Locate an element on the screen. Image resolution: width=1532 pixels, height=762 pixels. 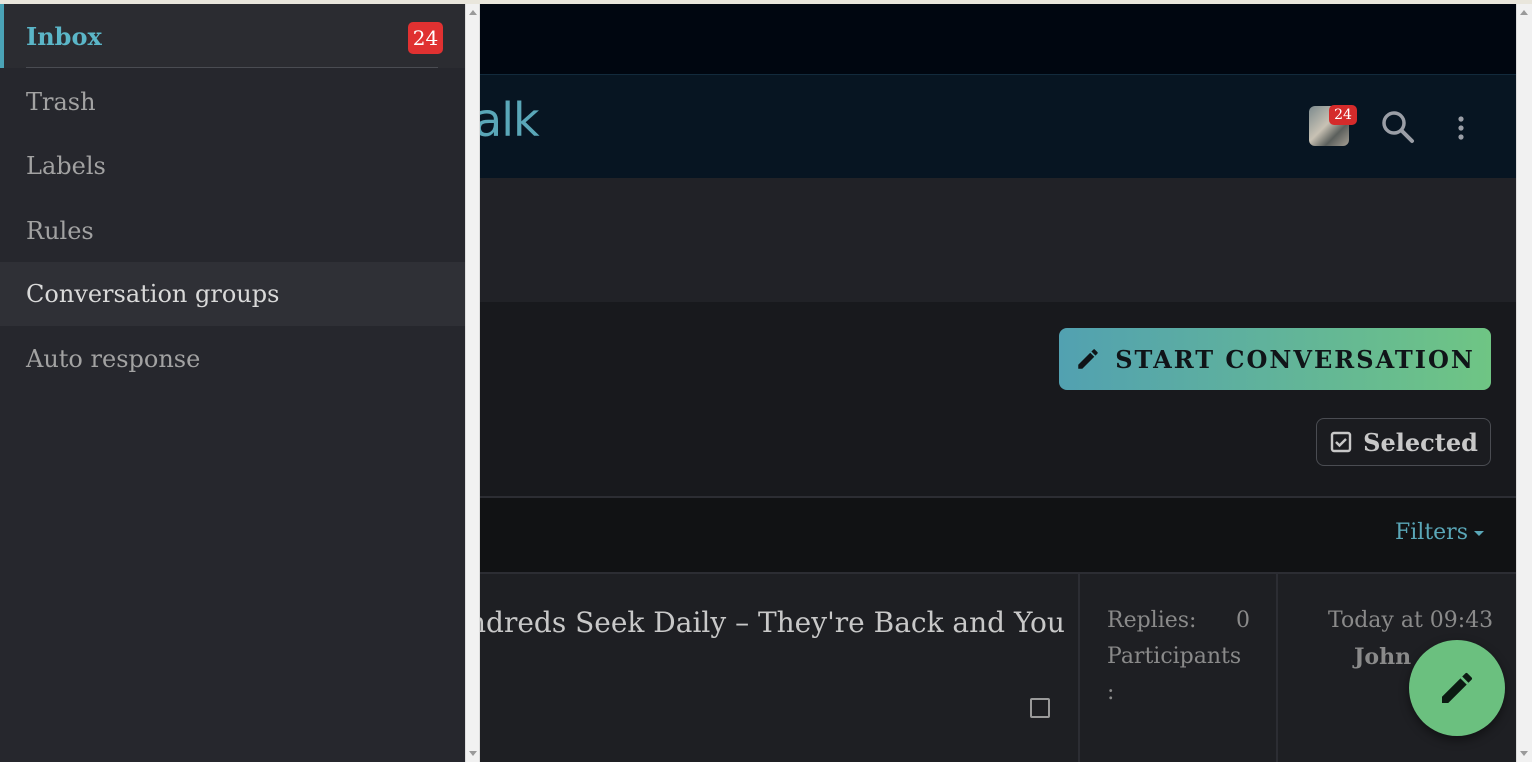
checkbox-icon is located at coordinates (1341, 442).